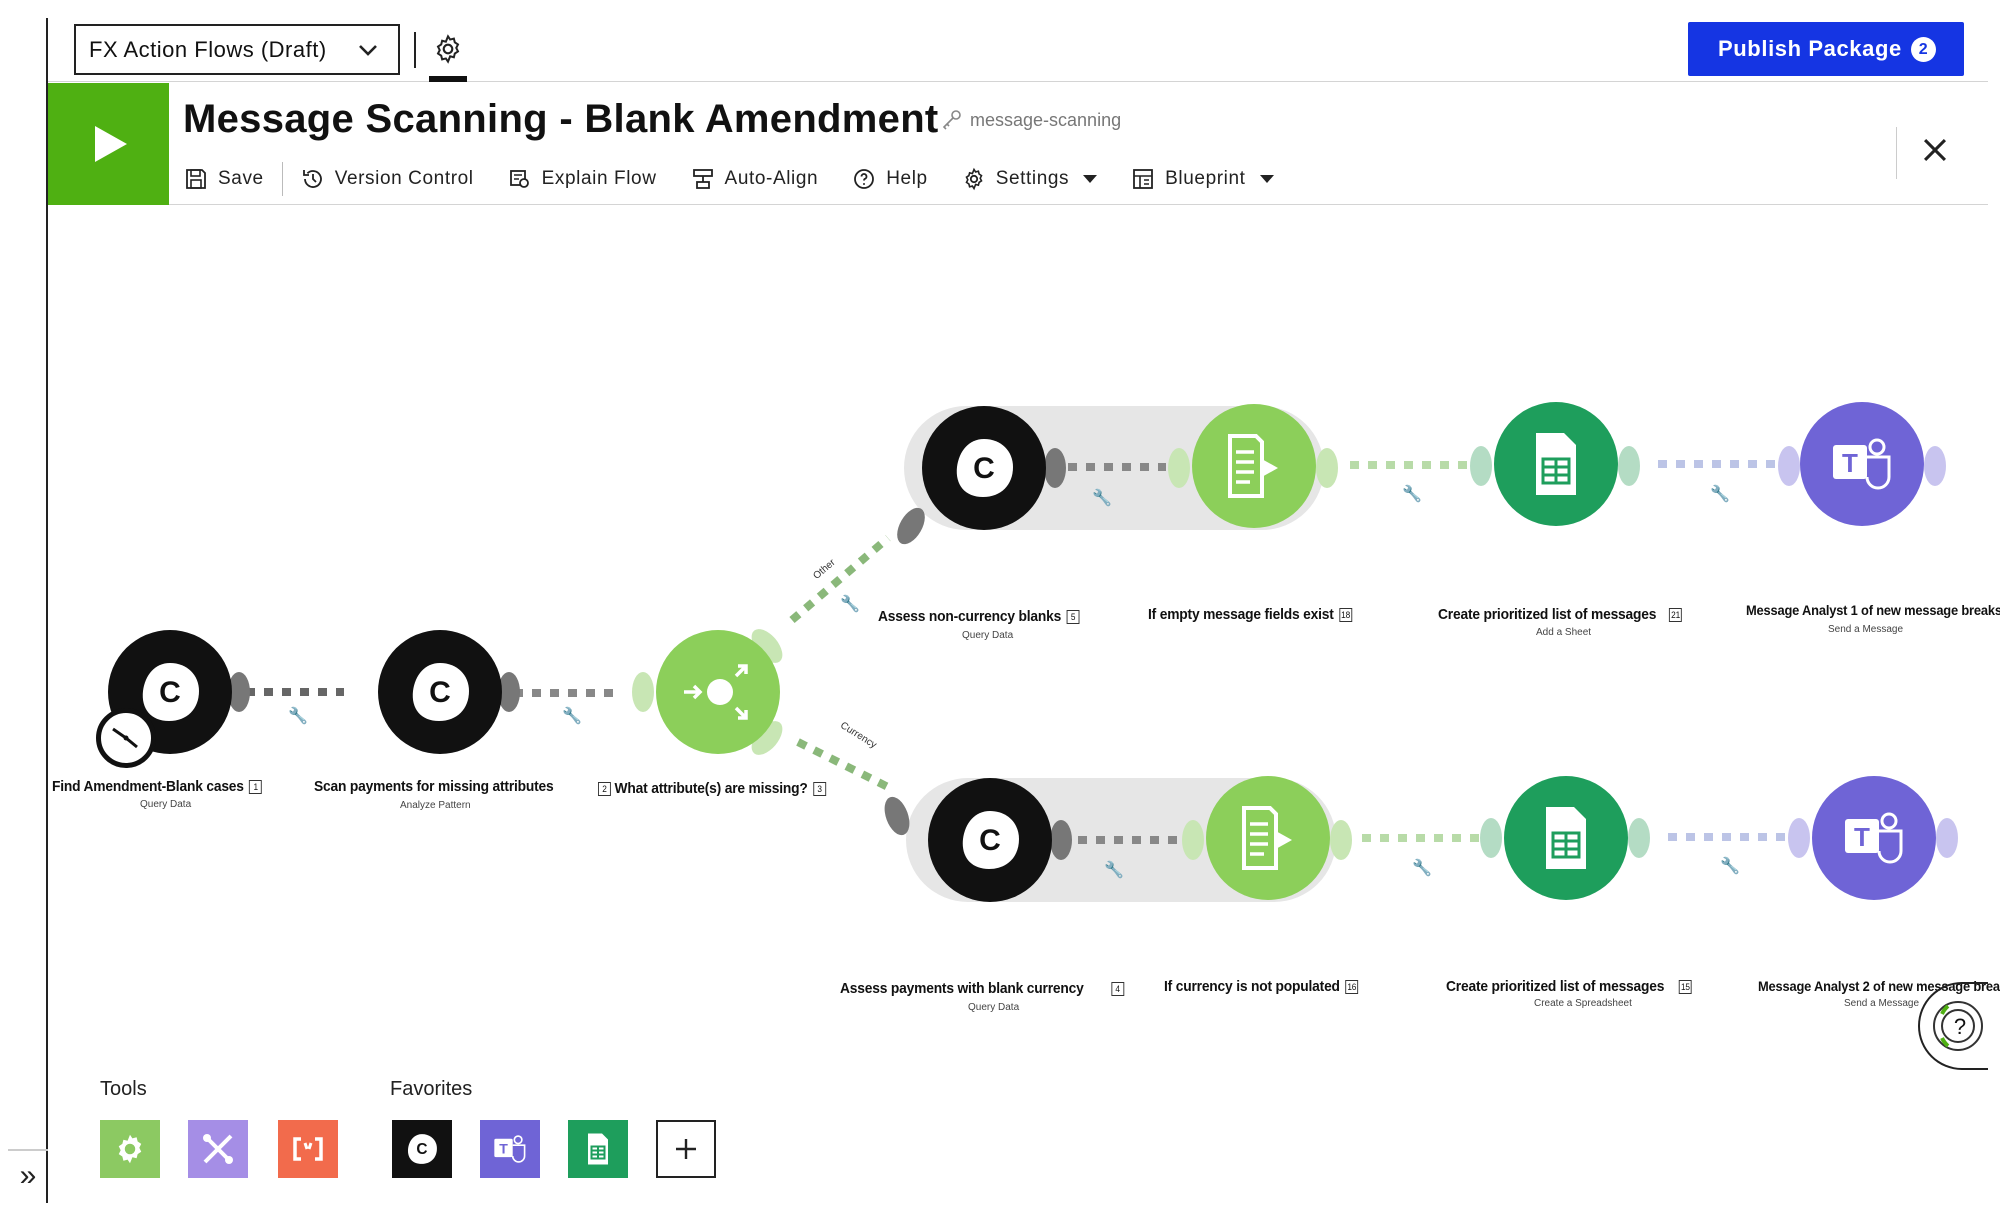 The image size is (2000, 1213). What do you see at coordinates (387, 179) in the screenshot?
I see `version-control-button: Version Control` at bounding box center [387, 179].